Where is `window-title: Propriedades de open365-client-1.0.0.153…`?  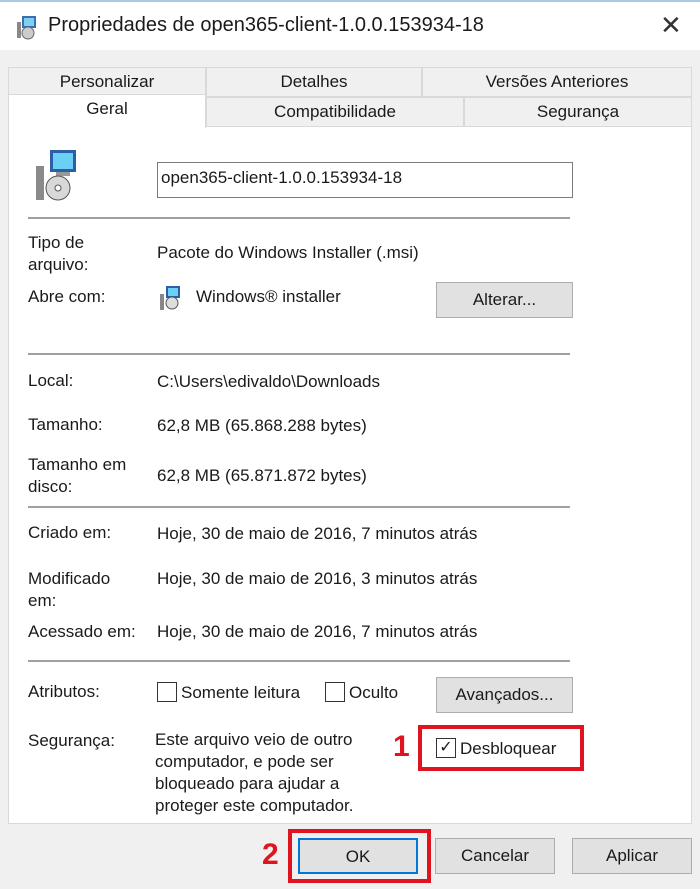 window-title: Propriedades de open365-client-1.0.0.153… is located at coordinates (266, 25).